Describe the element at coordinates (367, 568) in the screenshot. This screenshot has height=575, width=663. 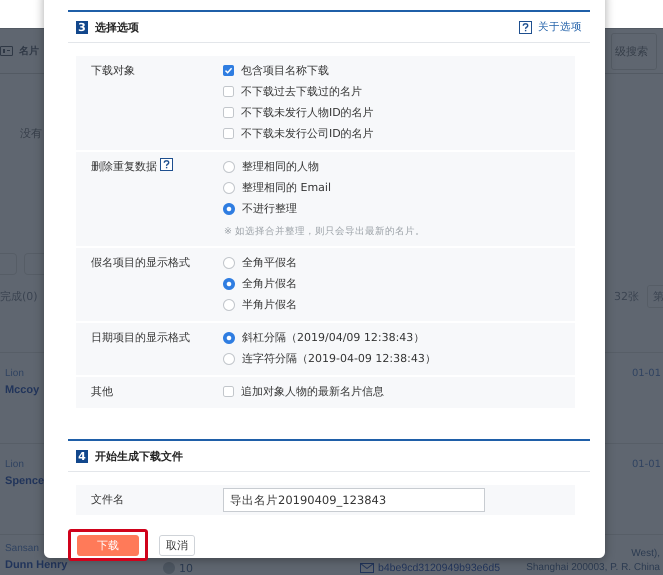
I see `mail-icon` at that location.